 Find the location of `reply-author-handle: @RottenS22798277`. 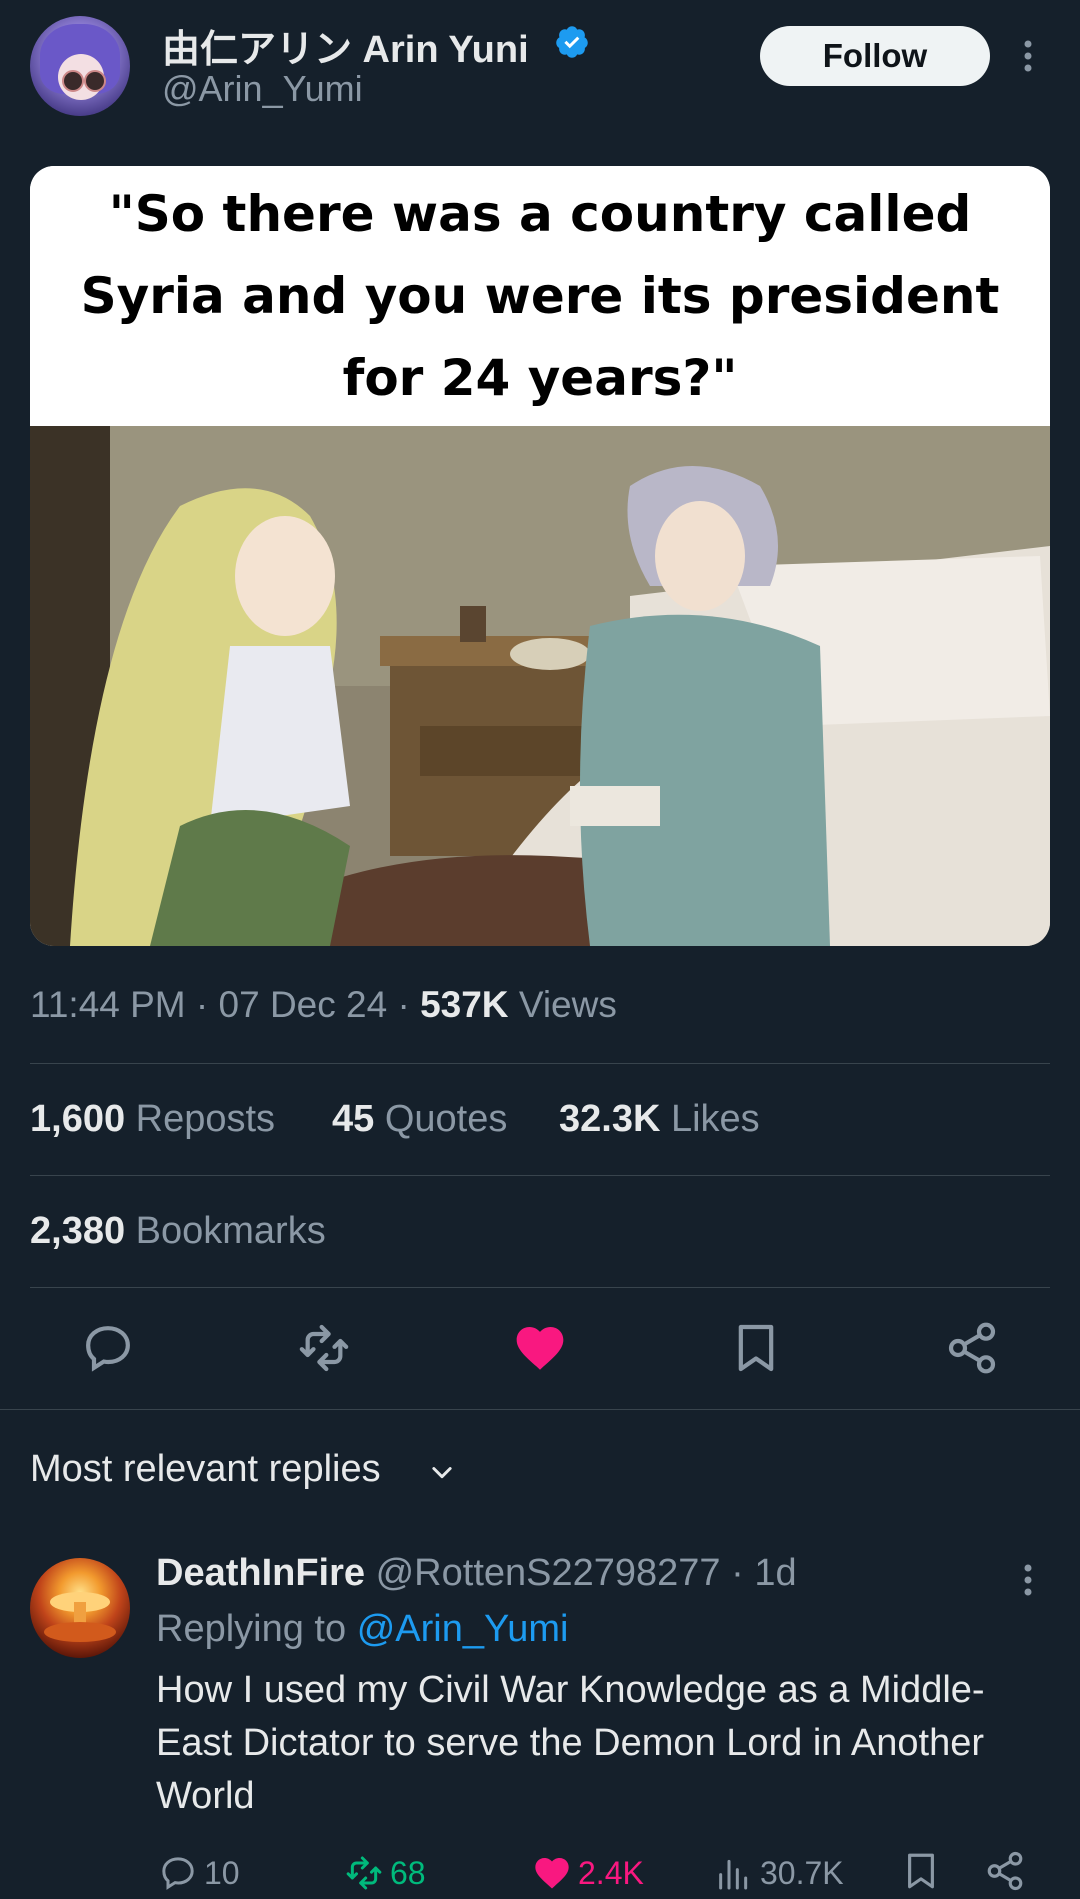

reply-author-handle: @RottenS22798277 is located at coordinates (548, 1573).